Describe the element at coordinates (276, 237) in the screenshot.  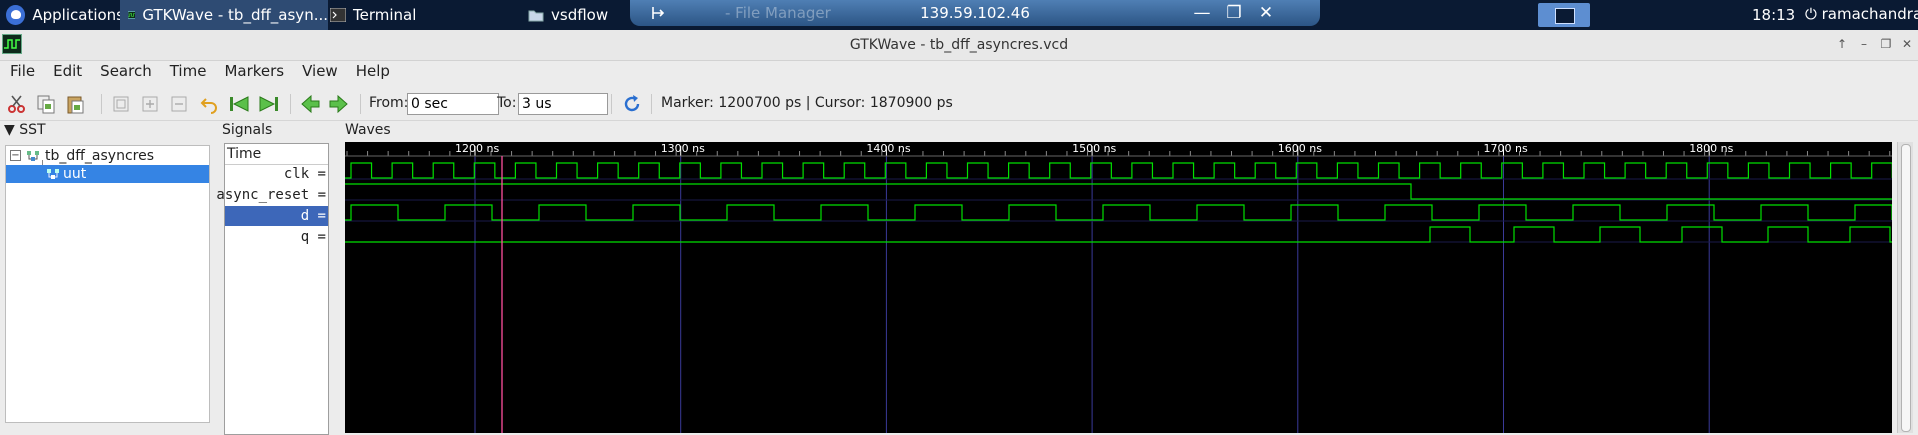
I see `signal-row-q: q =` at that location.